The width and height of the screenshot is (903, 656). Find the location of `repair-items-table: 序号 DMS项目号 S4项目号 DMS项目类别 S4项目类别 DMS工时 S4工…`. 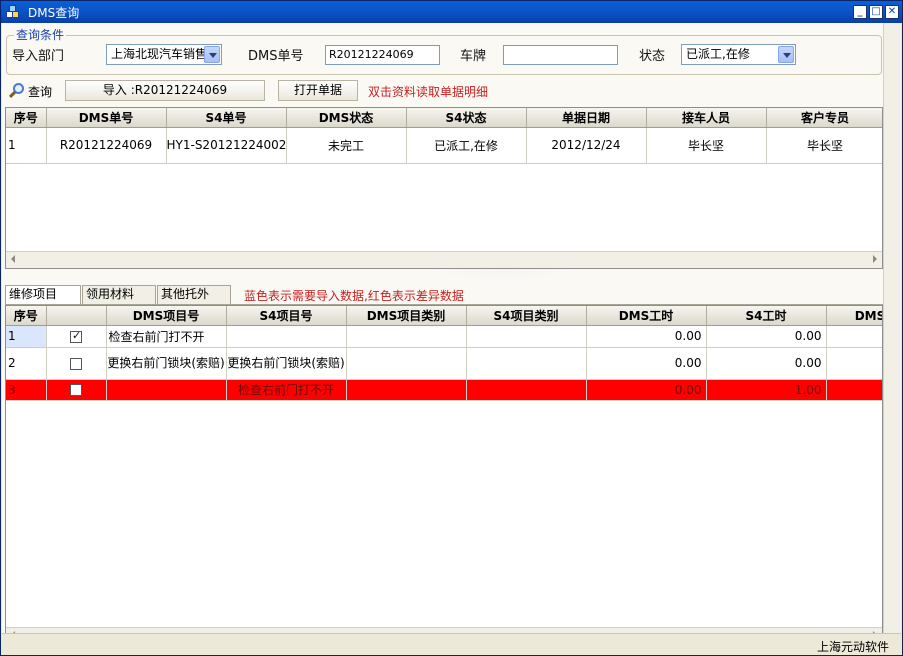

repair-items-table: 序号 DMS项目号 S4项目号 DMS项目类别 S4项目类别 DMS工时 S4工… is located at coordinates (444, 353).